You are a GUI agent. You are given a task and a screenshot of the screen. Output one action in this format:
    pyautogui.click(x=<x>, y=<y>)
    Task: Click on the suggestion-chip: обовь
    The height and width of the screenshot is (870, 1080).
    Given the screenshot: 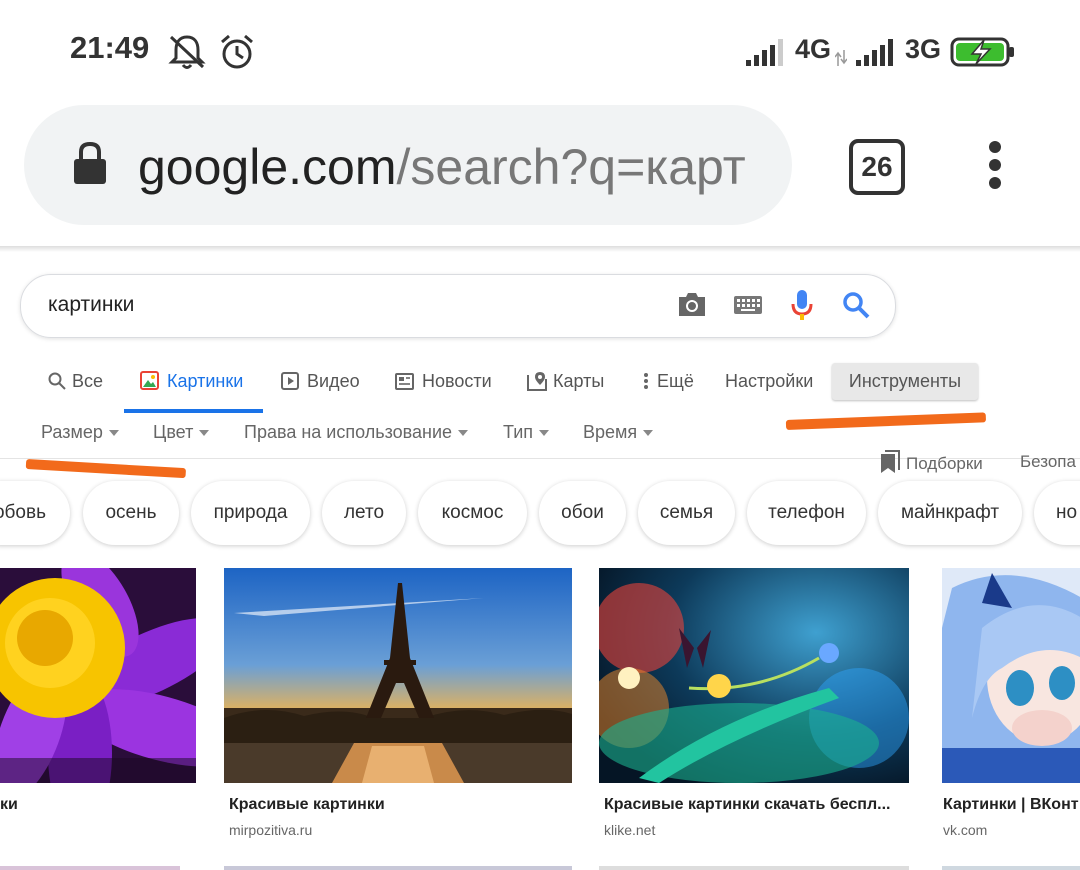 What is the action you would take?
    pyautogui.click(x=35, y=513)
    